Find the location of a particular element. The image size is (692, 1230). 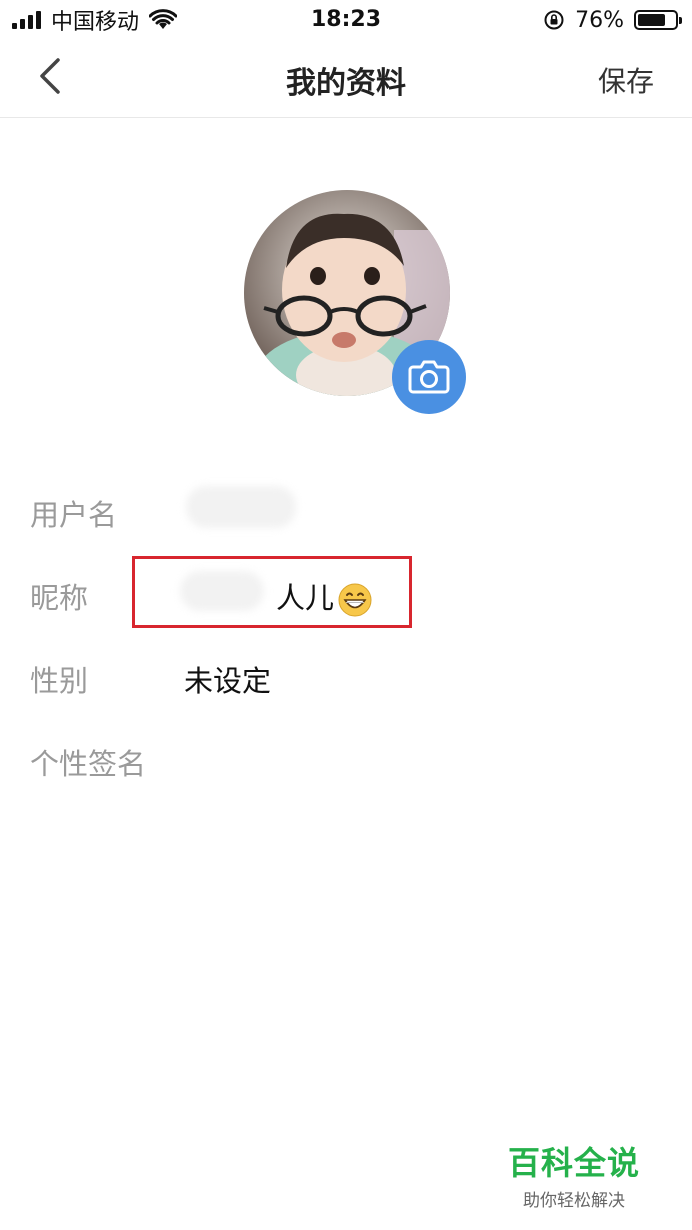

watermark-title: 百科全说 is located at coordinates (573, 1163).